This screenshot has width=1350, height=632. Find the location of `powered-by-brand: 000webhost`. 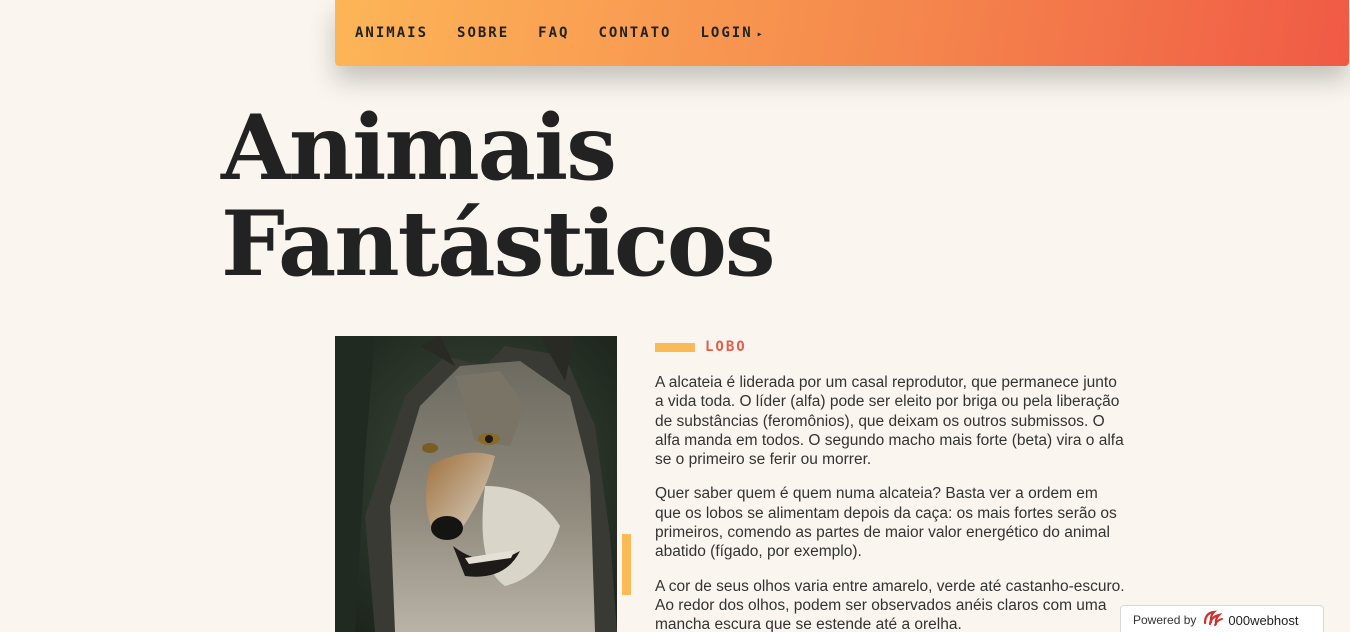

powered-by-brand: 000webhost is located at coordinates (1263, 620).